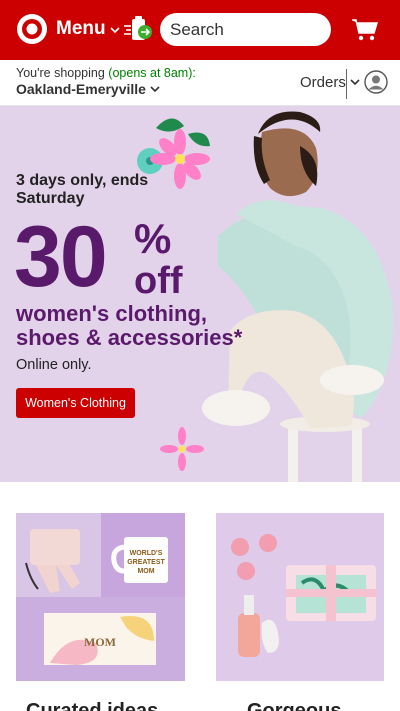 The height and width of the screenshot is (711, 400). Describe the element at coordinates (32, 29) in the screenshot. I see `target-logo-icon` at that location.